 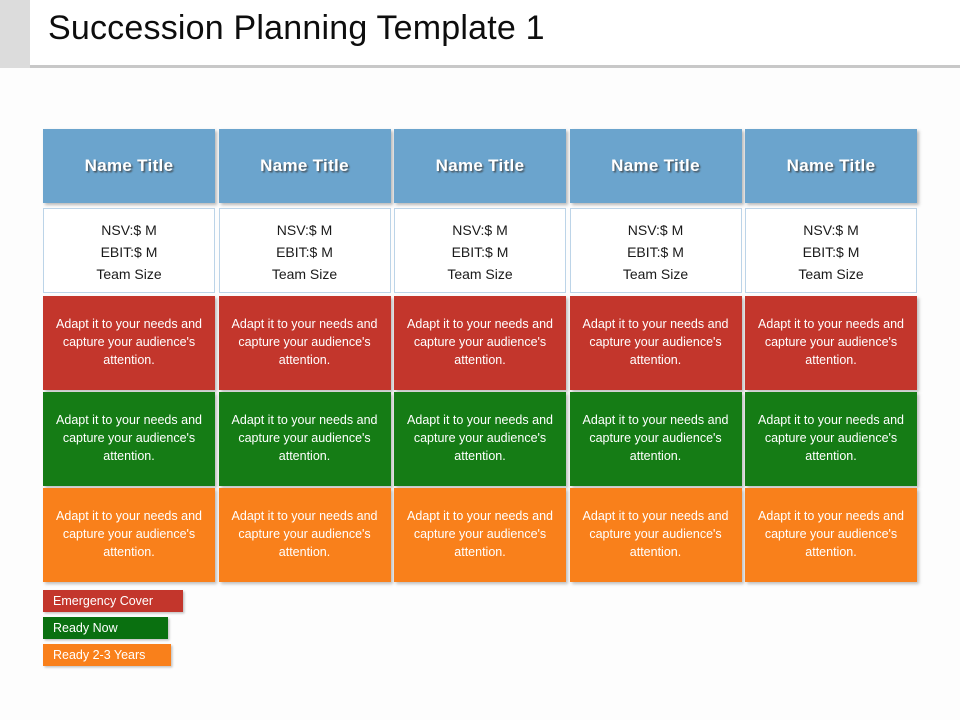 I want to click on legend-item-ready-now: Ready Now, so click(x=105, y=628).